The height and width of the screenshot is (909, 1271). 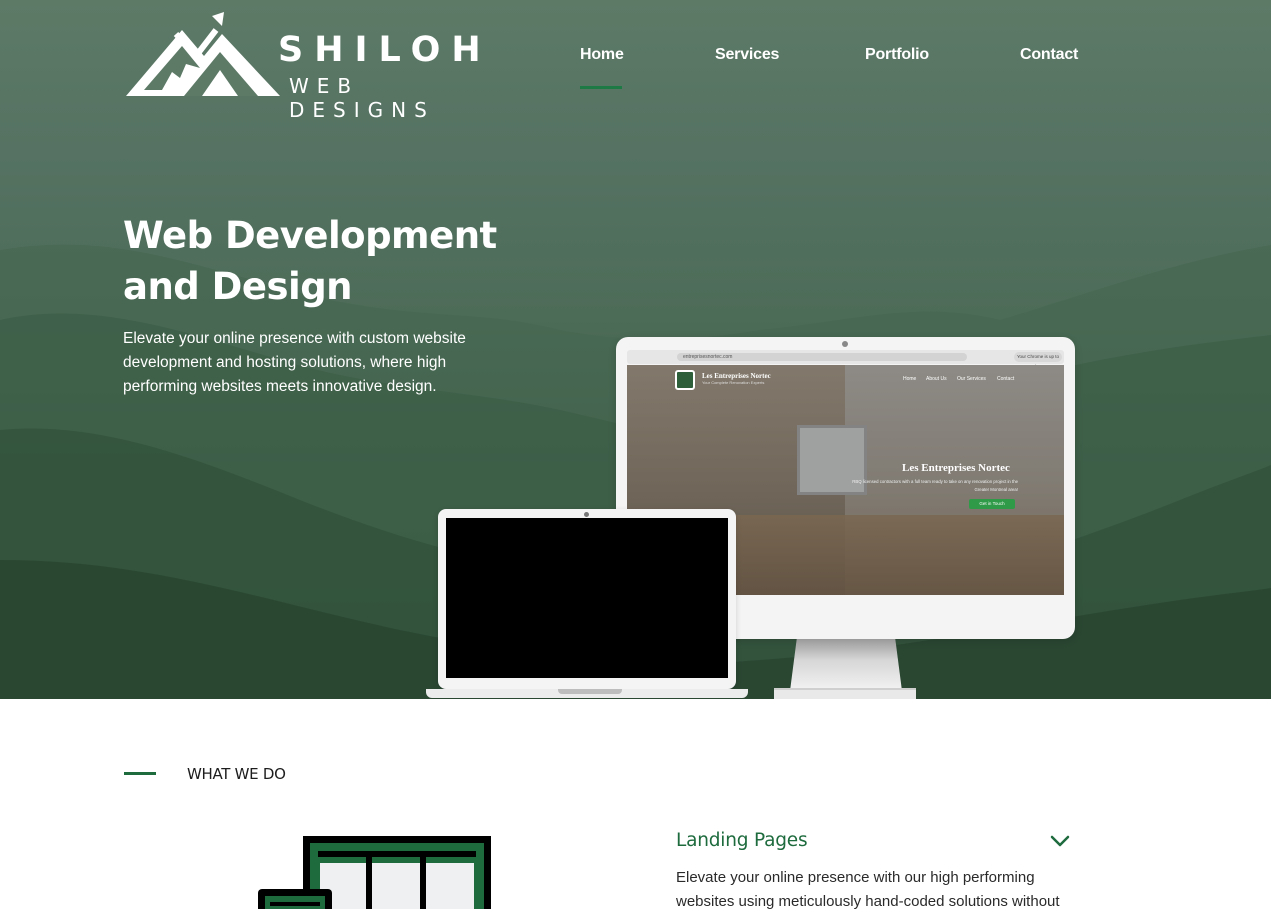 I want to click on site-tagline: Your Complete Renovation Experts, so click(x=733, y=382).